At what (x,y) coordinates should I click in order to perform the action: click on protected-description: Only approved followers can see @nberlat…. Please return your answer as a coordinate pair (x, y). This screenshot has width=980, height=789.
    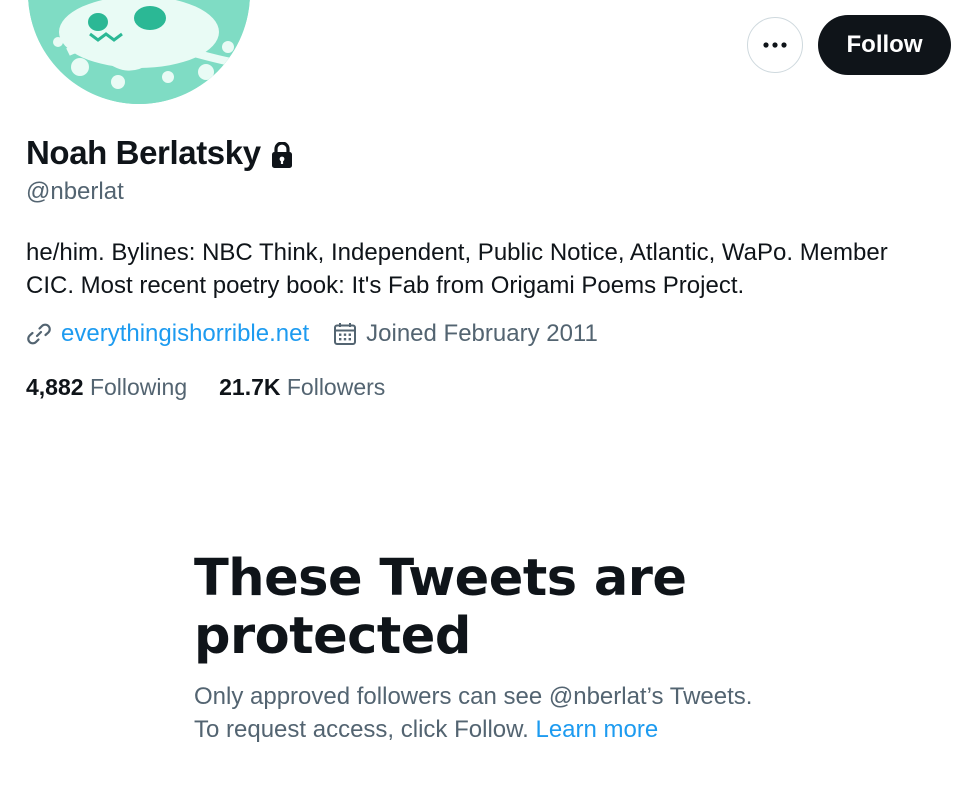
    Looking at the image, I should click on (504, 713).